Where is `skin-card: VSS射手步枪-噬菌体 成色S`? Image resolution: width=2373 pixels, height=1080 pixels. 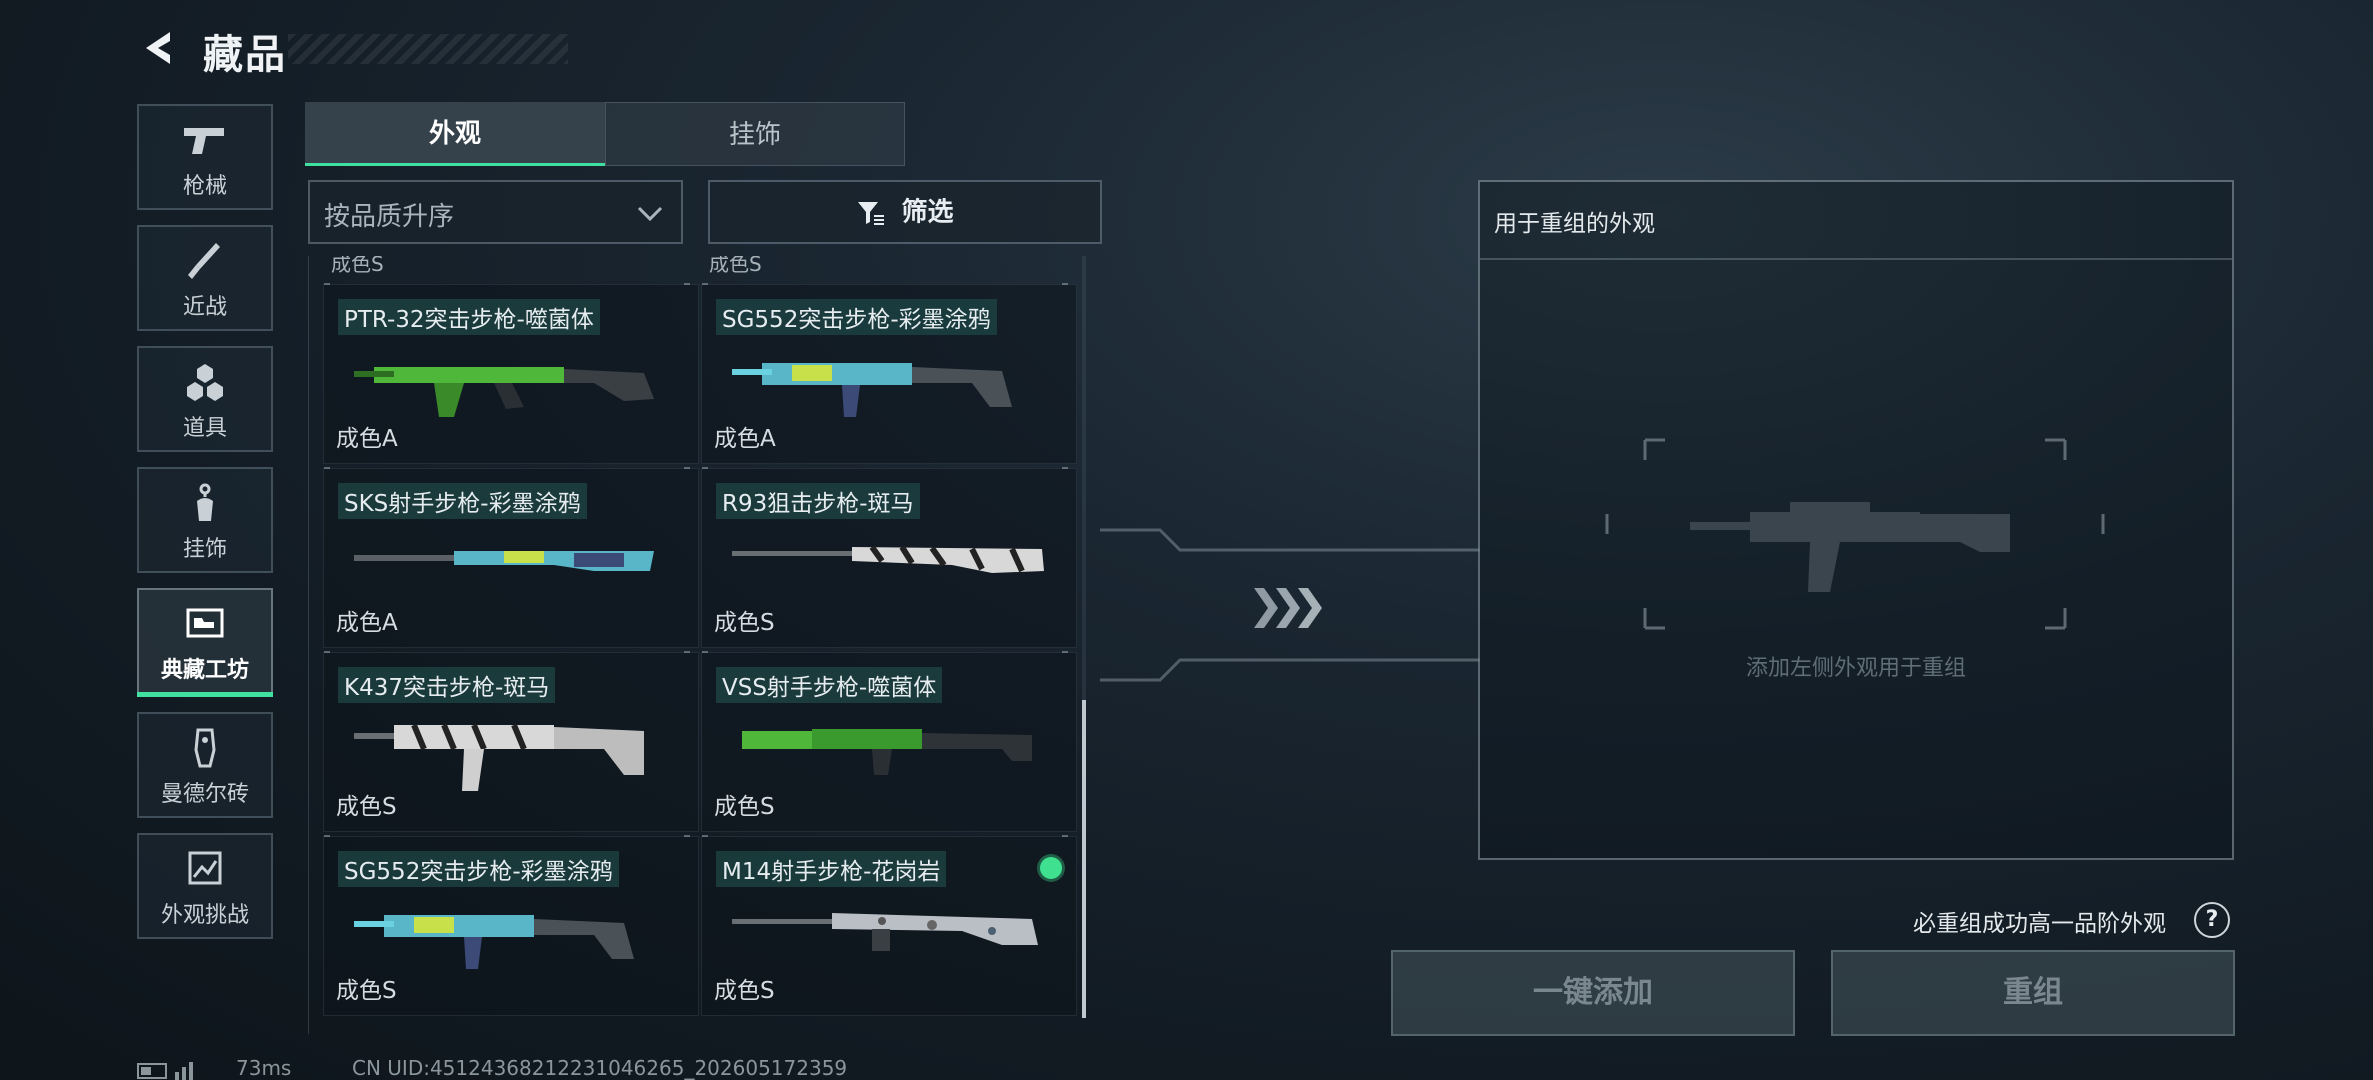
skin-card: VSS射手步枪-噬菌体 成色S is located at coordinates (889, 741).